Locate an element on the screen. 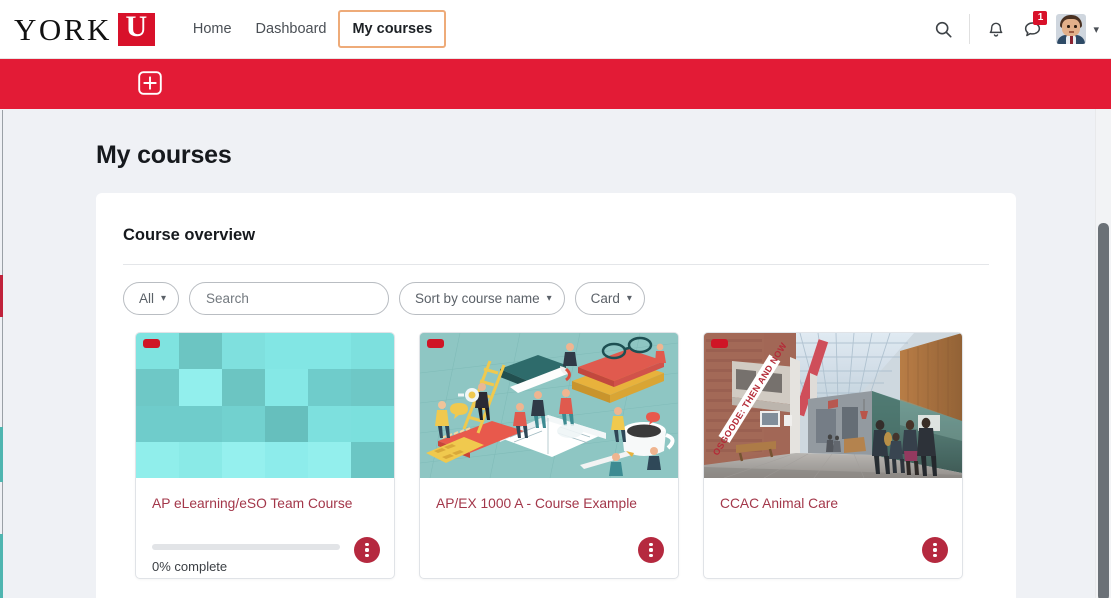 Image resolution: width=1111 pixels, height=598 pixels. user-menu: ▾ is located at coordinates (1074, 29).